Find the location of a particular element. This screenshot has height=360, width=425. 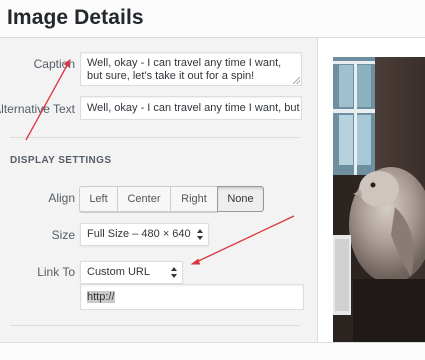

link-to-label: Link To is located at coordinates (56, 272).